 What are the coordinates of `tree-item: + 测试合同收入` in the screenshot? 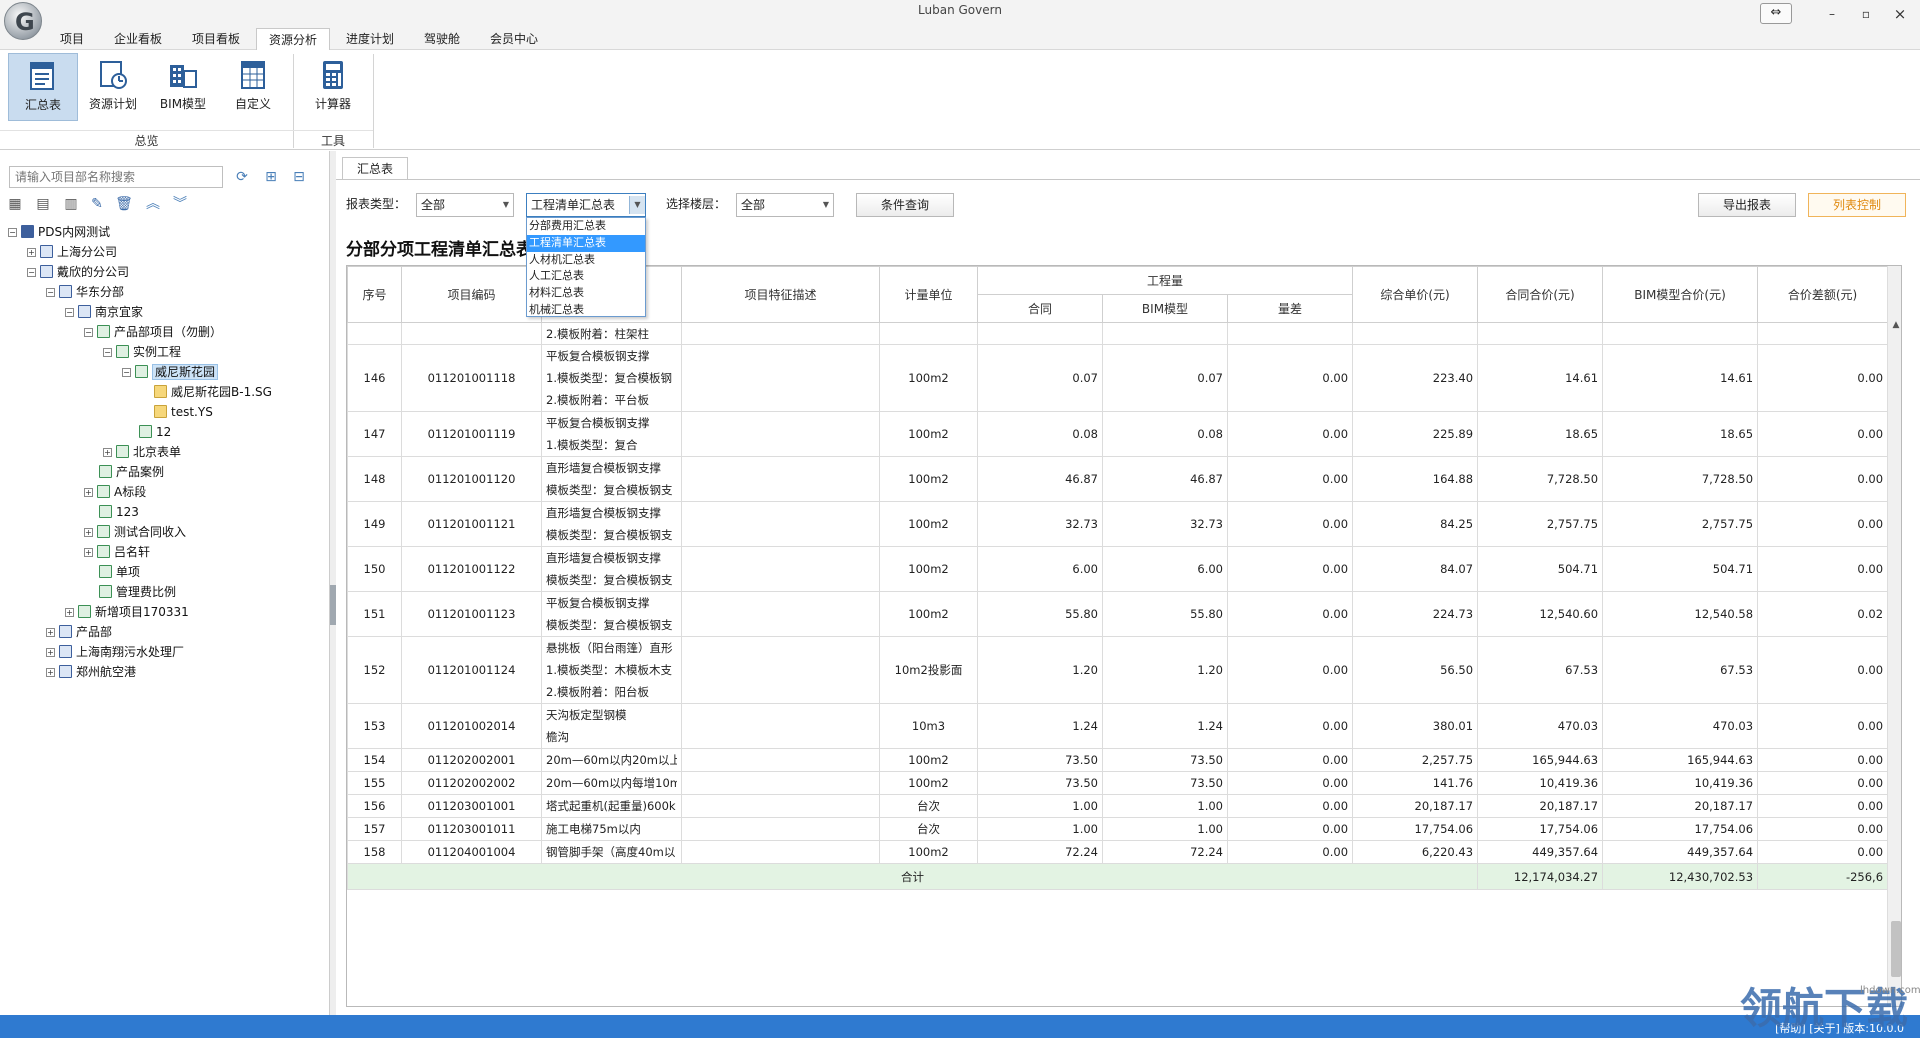 It's located at (135, 532).